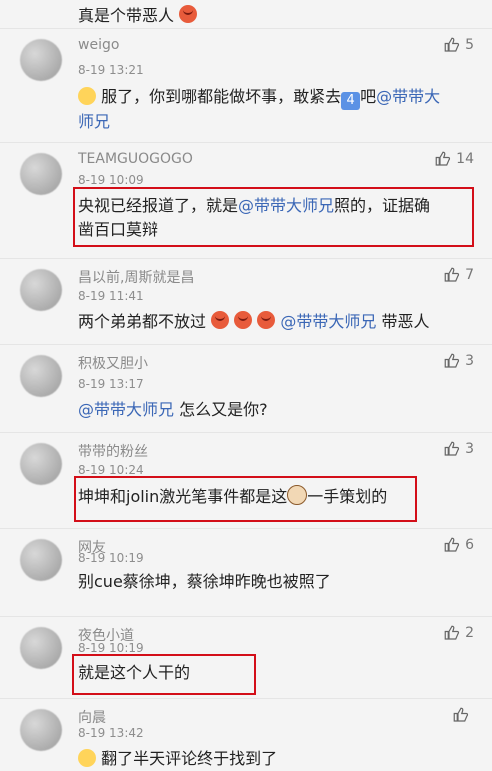 This screenshot has width=492, height=771. What do you see at coordinates (136, 277) in the screenshot?
I see `username: 昌以前,周斯就是昌` at bounding box center [136, 277].